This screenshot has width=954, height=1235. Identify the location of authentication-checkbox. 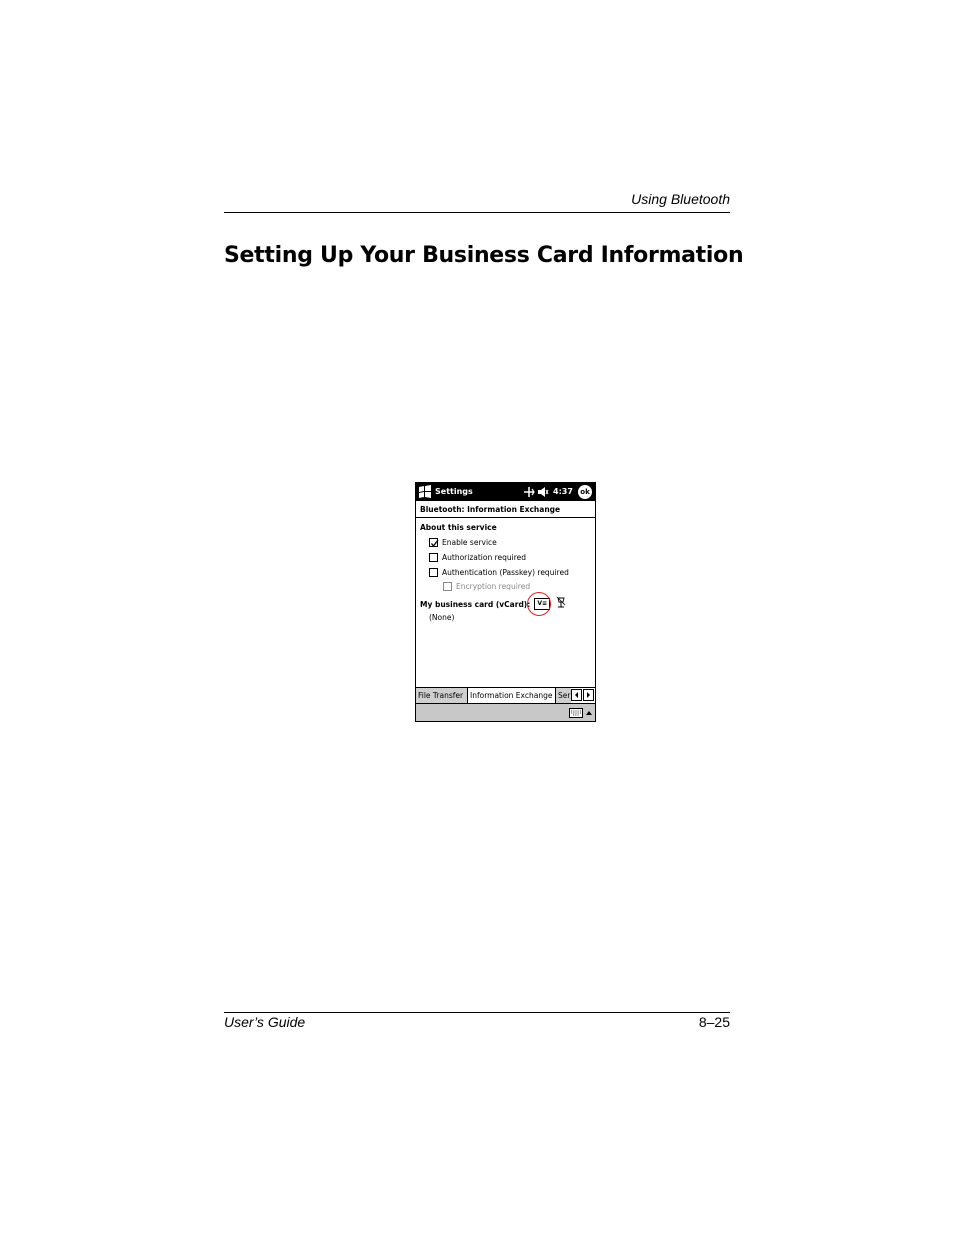
(433, 572).